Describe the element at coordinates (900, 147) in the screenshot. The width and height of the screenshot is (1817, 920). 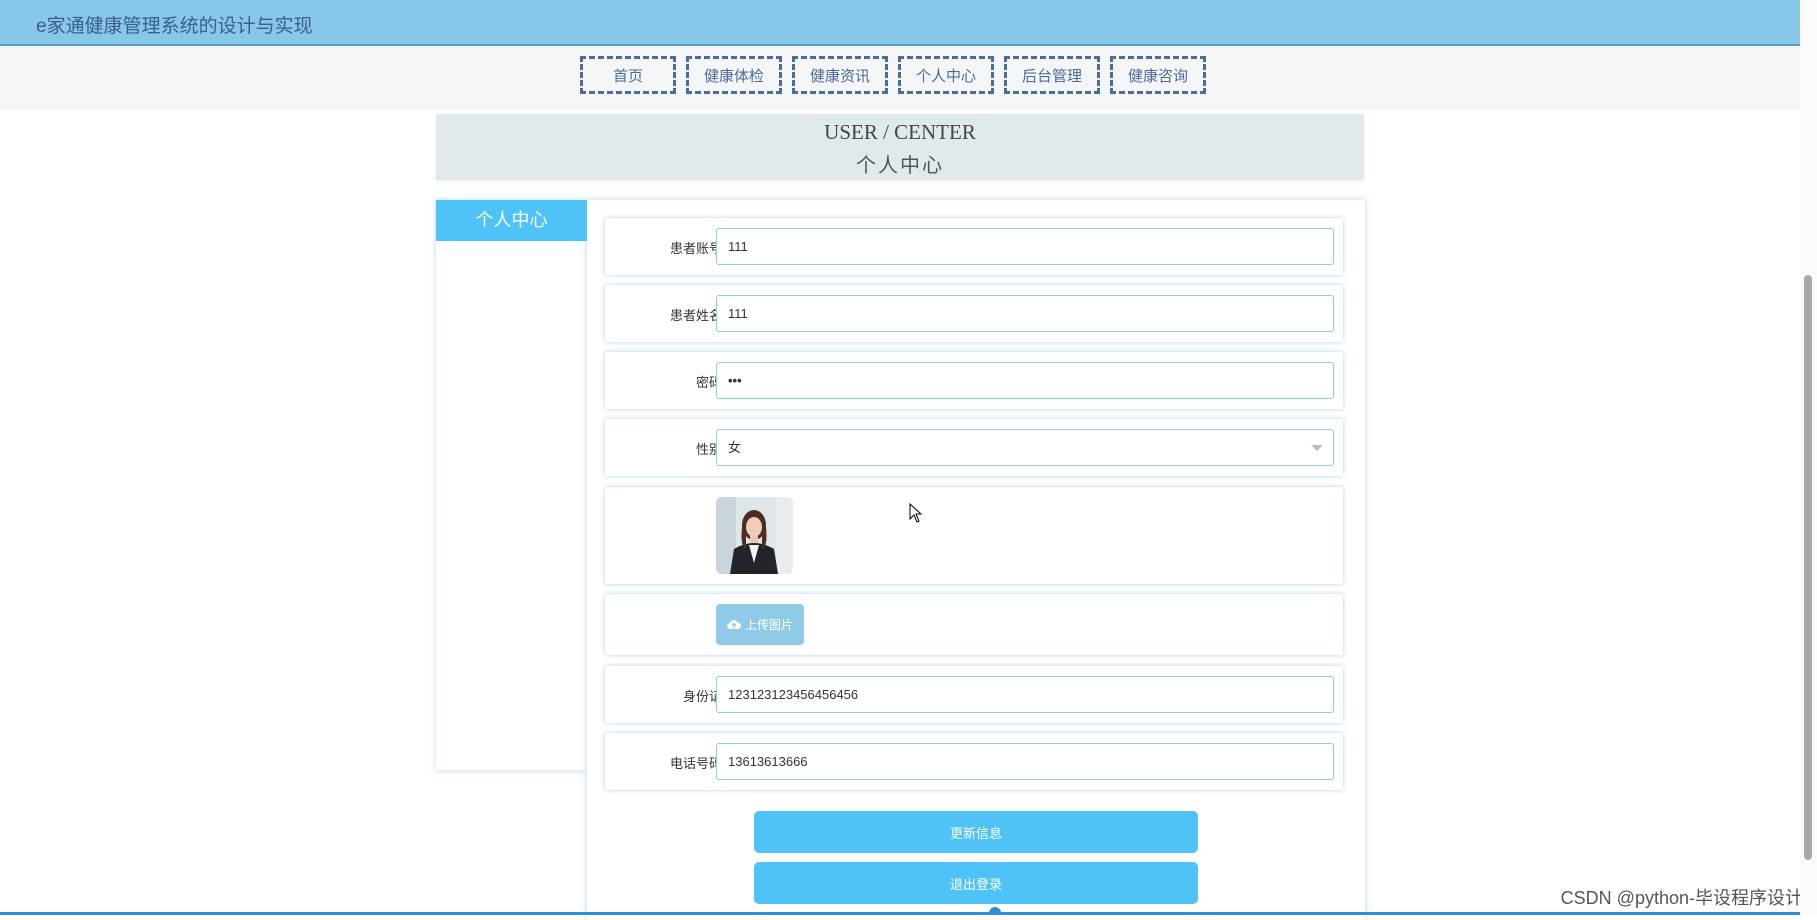
I see `page-header: USER / CENTER 个人中心` at that location.